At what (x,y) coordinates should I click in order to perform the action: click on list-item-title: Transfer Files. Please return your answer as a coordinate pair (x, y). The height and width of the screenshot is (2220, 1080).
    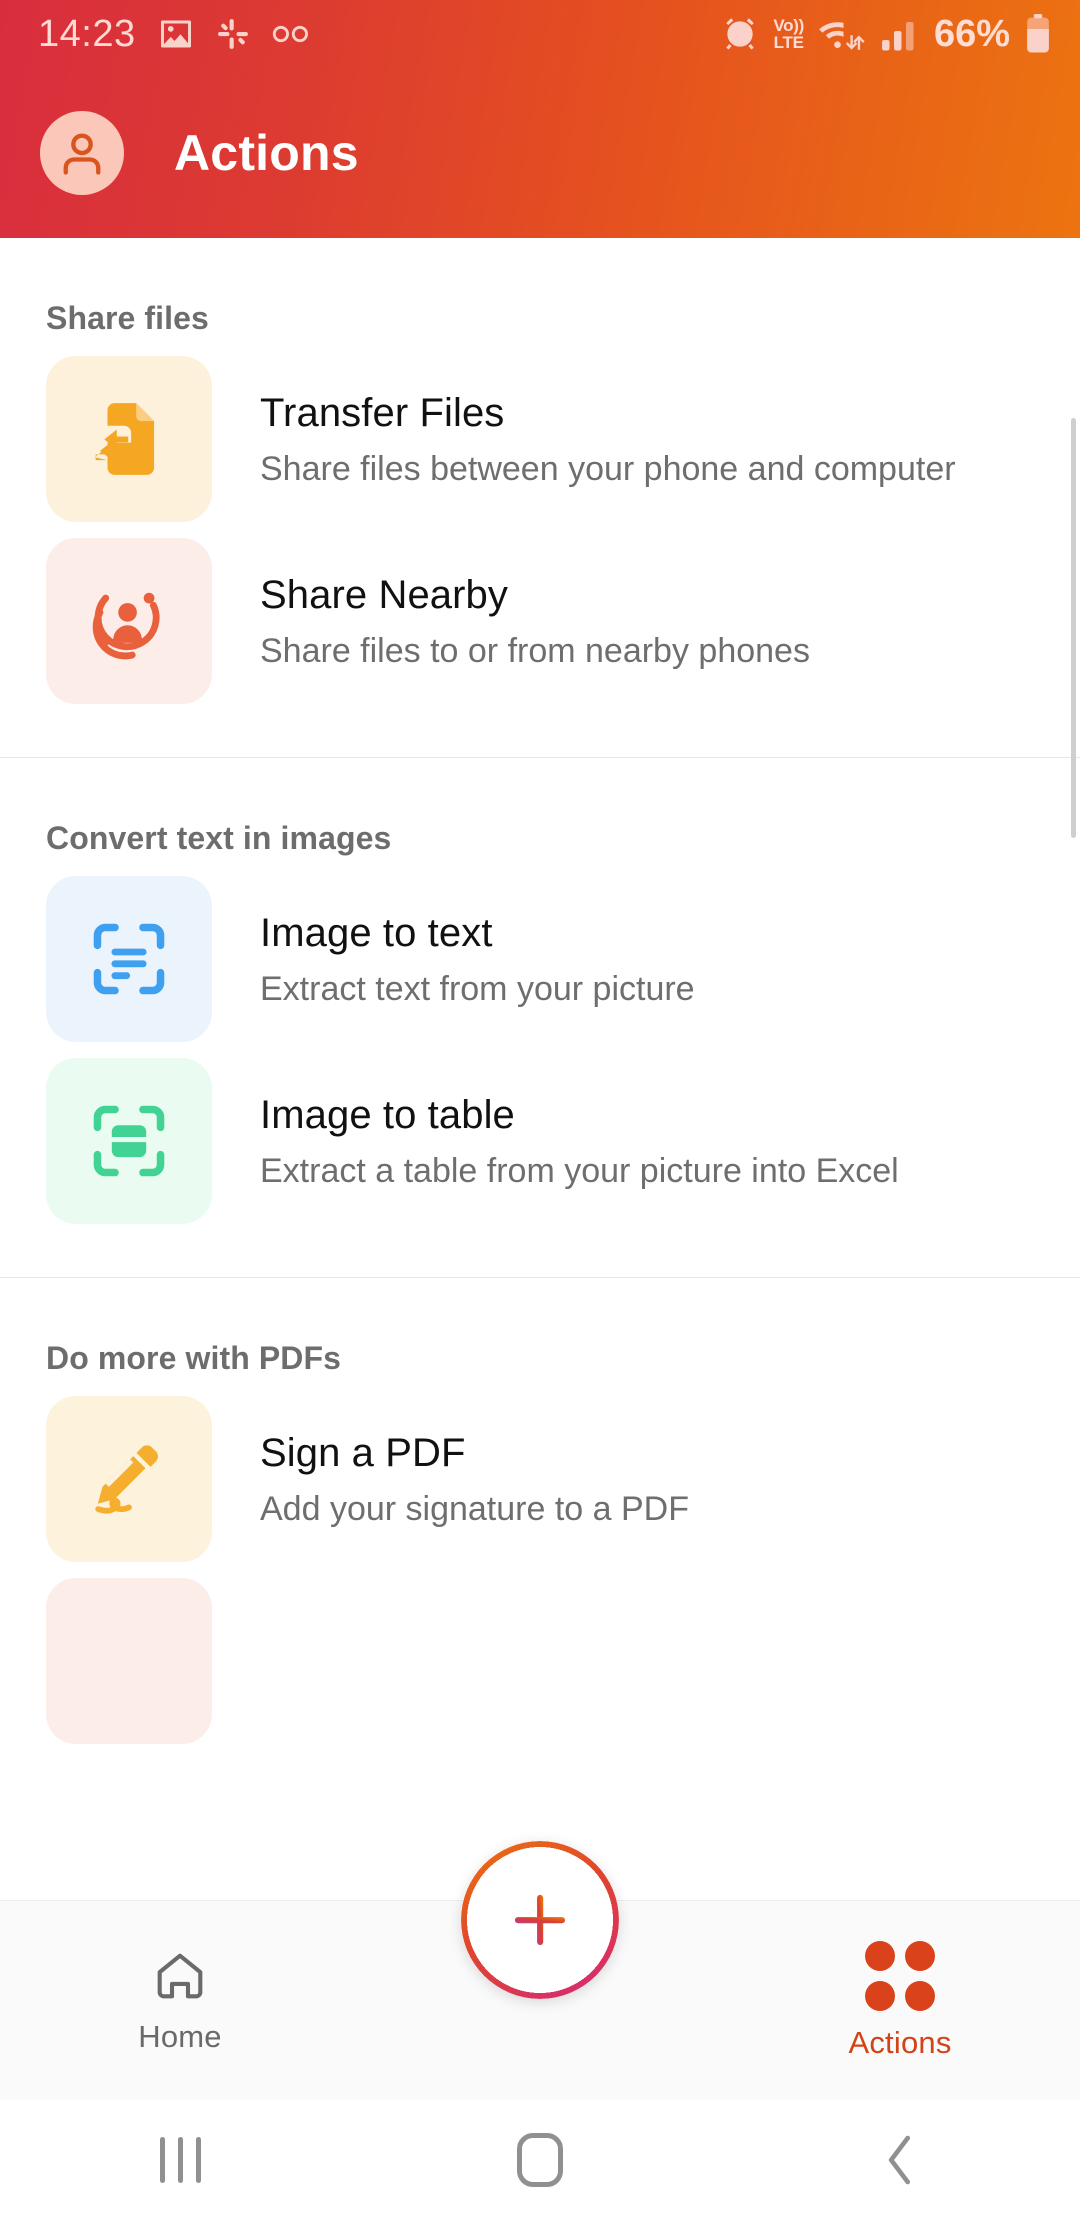
    Looking at the image, I should click on (382, 413).